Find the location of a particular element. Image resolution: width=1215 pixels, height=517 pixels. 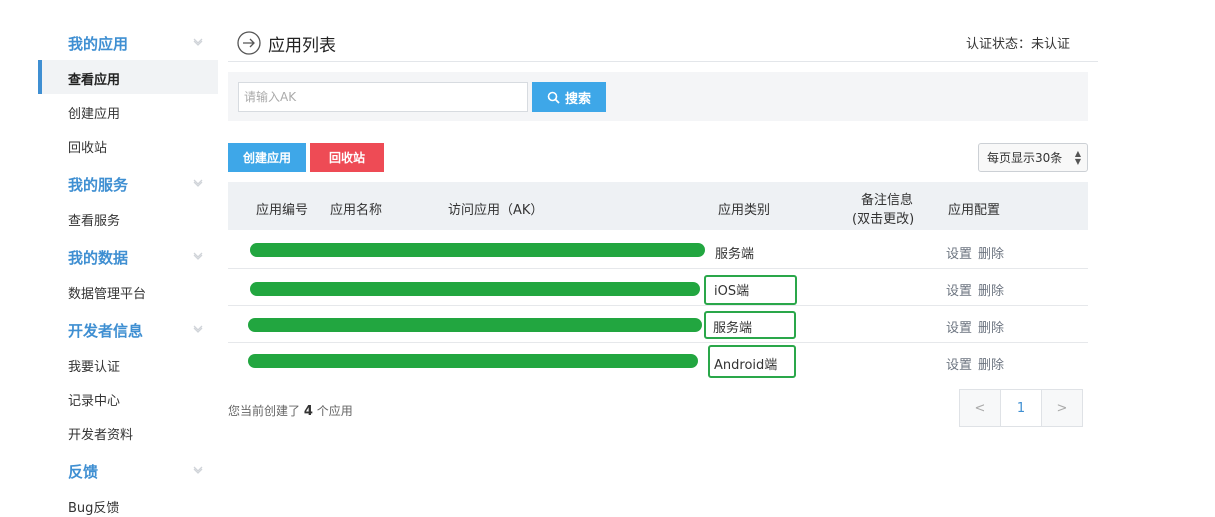

recycle-bin-button: 回收站 is located at coordinates (347, 157).